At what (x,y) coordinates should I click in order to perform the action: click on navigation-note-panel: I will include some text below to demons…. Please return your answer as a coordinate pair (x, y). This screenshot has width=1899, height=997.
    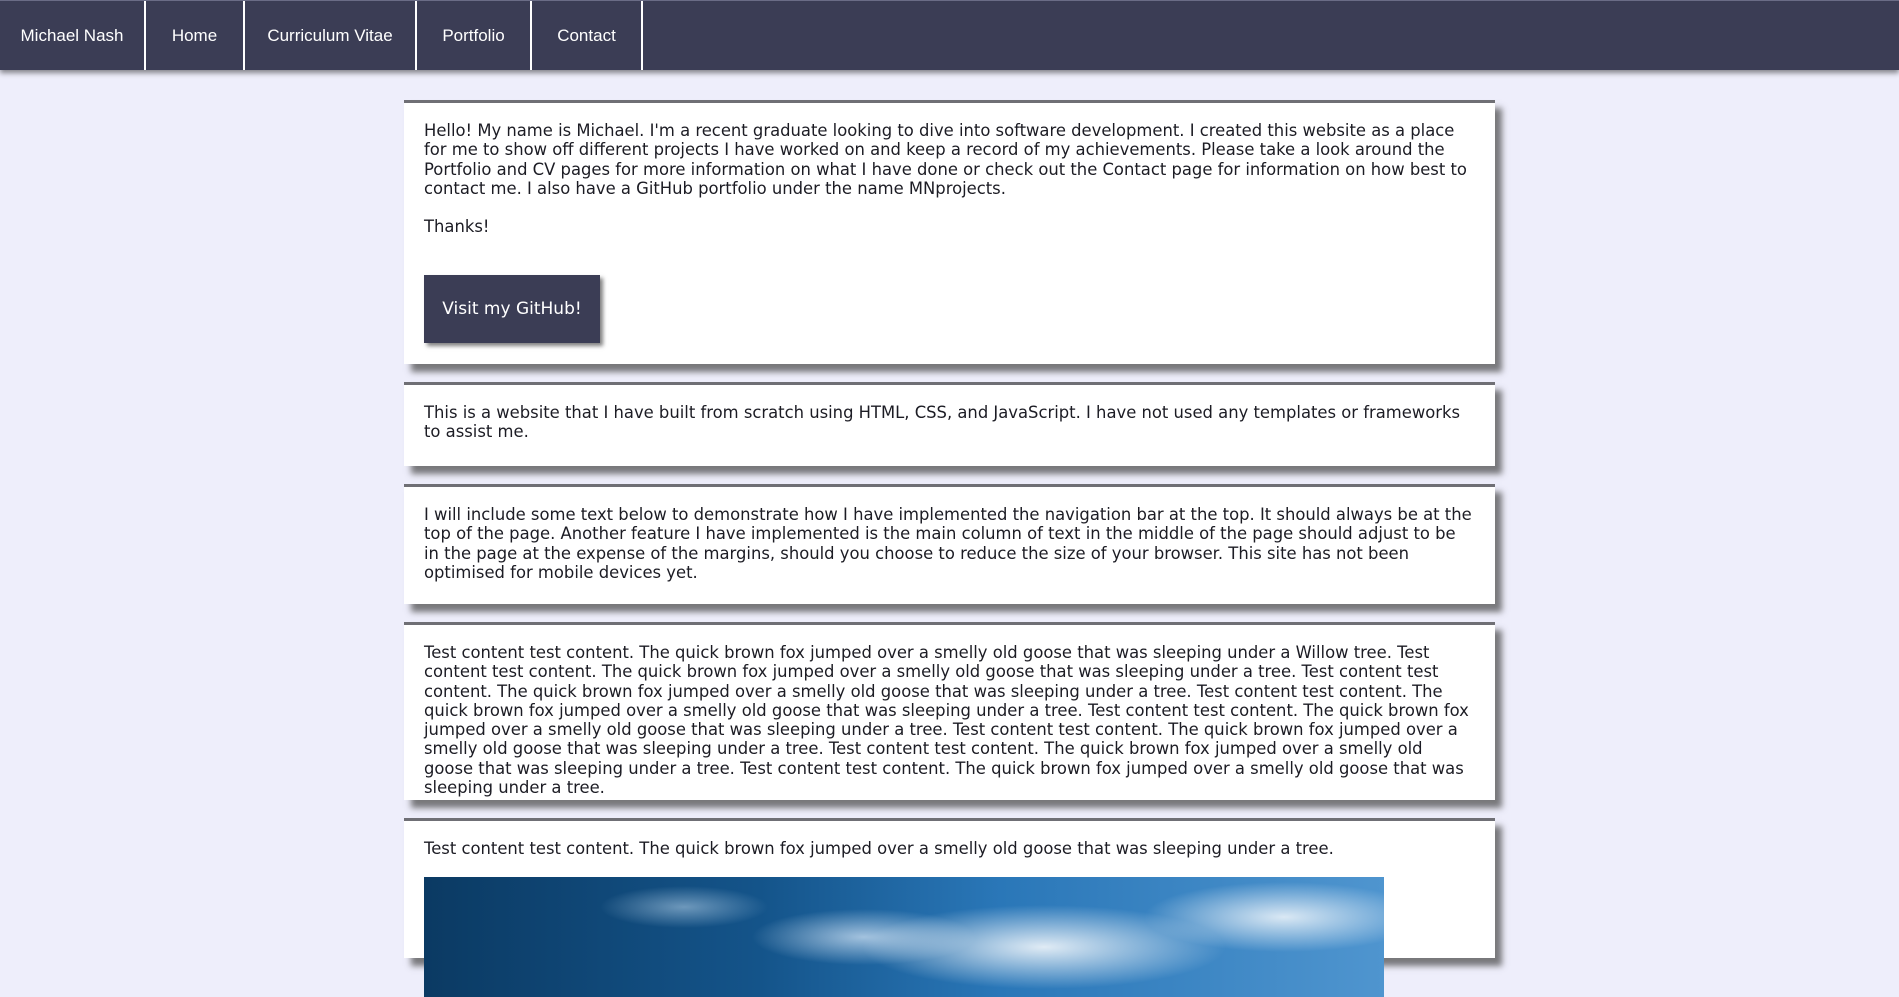
    Looking at the image, I should click on (949, 544).